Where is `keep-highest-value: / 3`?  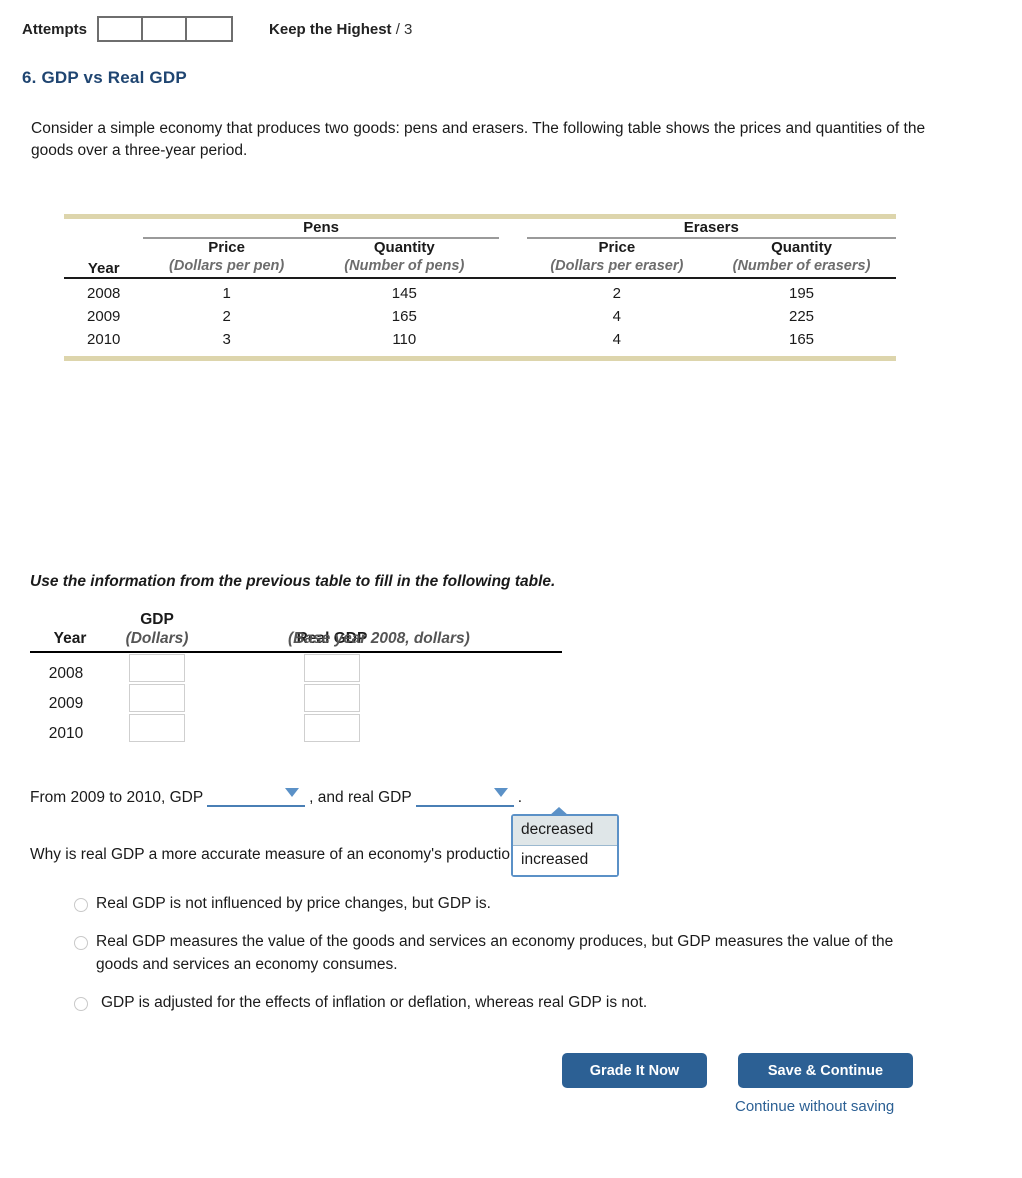
keep-highest-value: / 3 is located at coordinates (404, 29).